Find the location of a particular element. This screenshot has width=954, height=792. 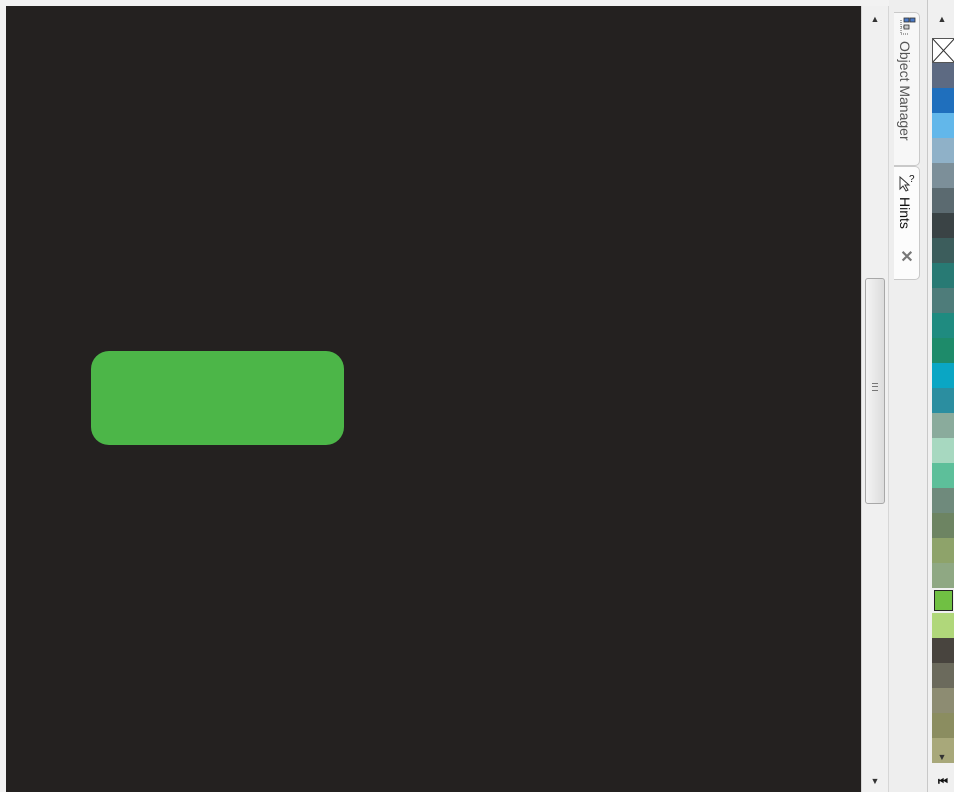

scroll-down-arrow-icon: ▼ is located at coordinates (875, 781).